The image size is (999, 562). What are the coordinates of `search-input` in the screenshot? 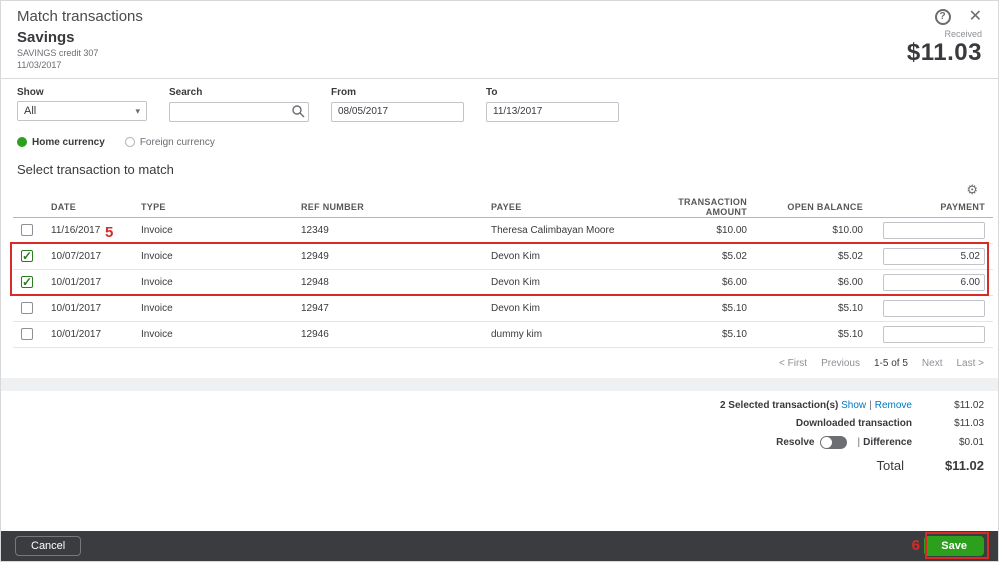 It's located at (239, 111).